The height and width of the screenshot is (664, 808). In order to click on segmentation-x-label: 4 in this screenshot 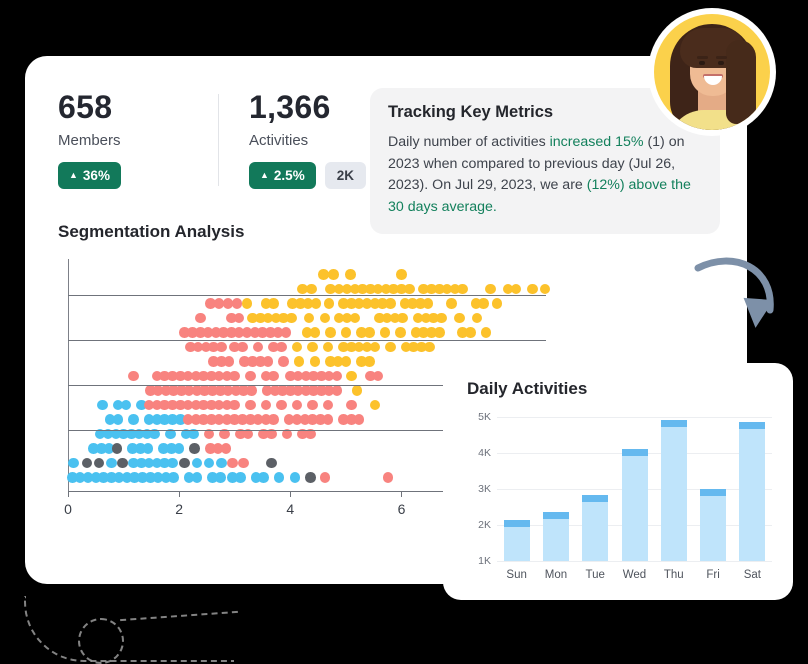, I will do `click(290, 509)`.